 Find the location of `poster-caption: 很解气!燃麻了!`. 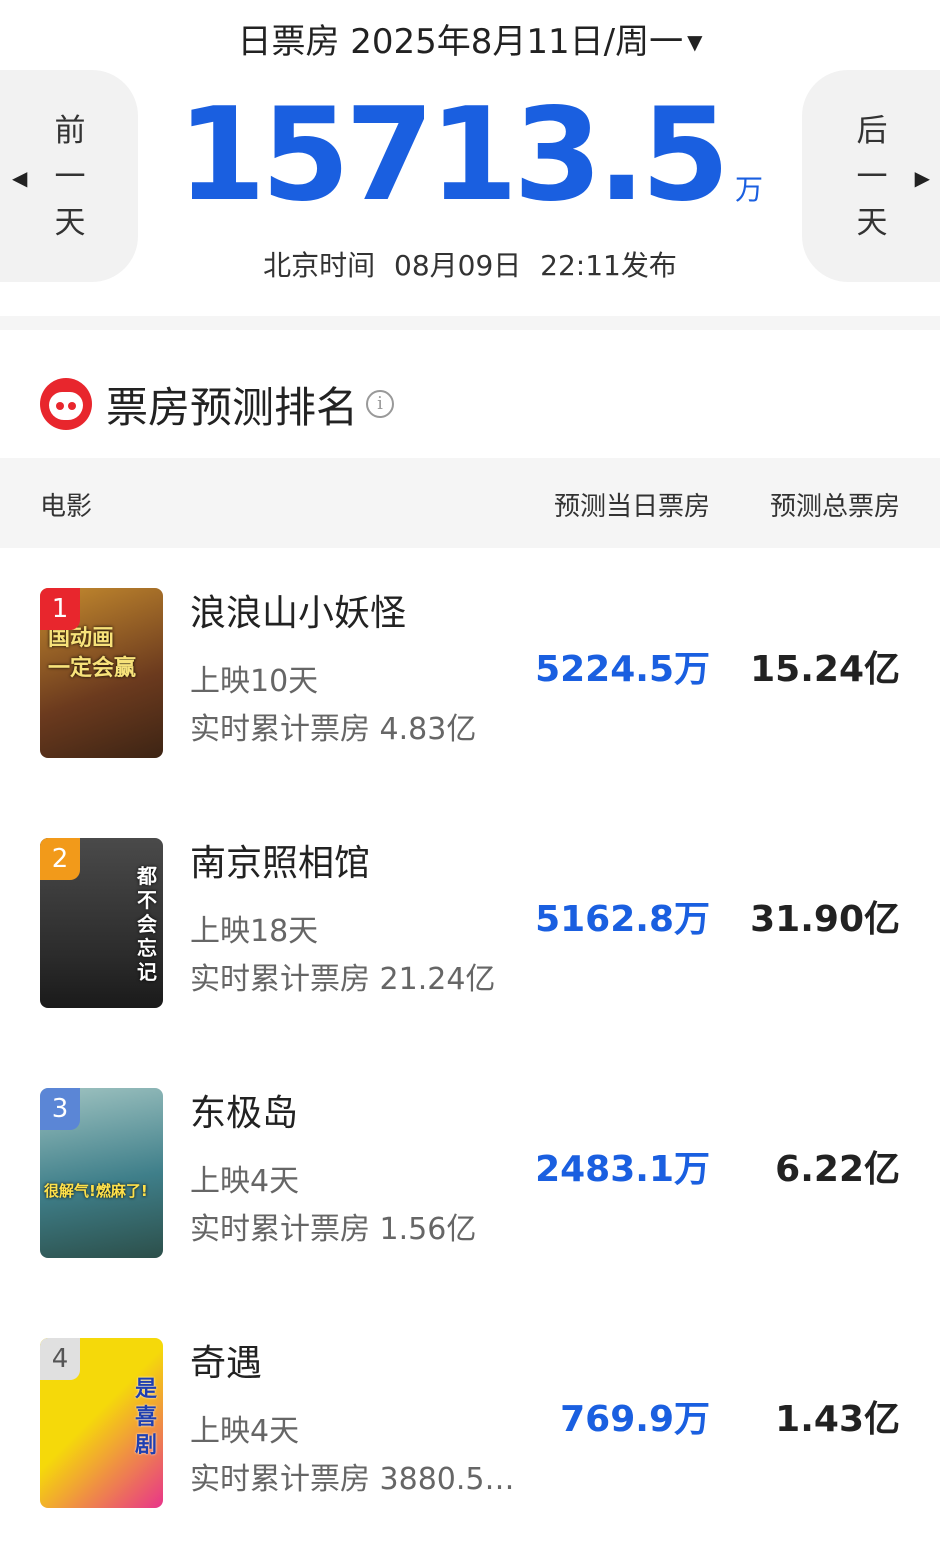

poster-caption: 很解气!燃麻了! is located at coordinates (96, 1191).